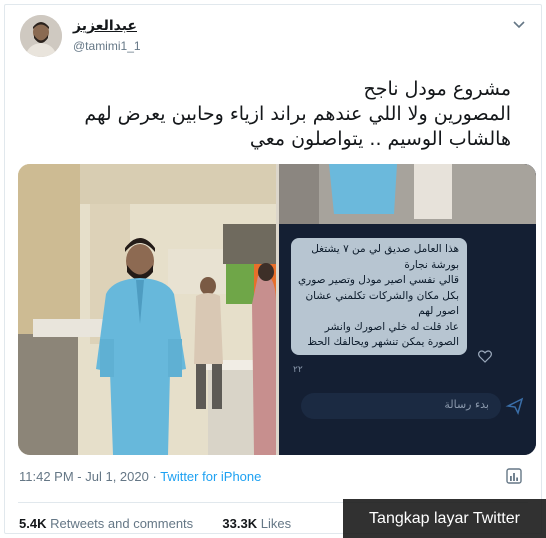 The width and height of the screenshot is (546, 538). What do you see at coordinates (438, 311) in the screenshot?
I see `chat-message-line: اصور لهم` at bounding box center [438, 311].